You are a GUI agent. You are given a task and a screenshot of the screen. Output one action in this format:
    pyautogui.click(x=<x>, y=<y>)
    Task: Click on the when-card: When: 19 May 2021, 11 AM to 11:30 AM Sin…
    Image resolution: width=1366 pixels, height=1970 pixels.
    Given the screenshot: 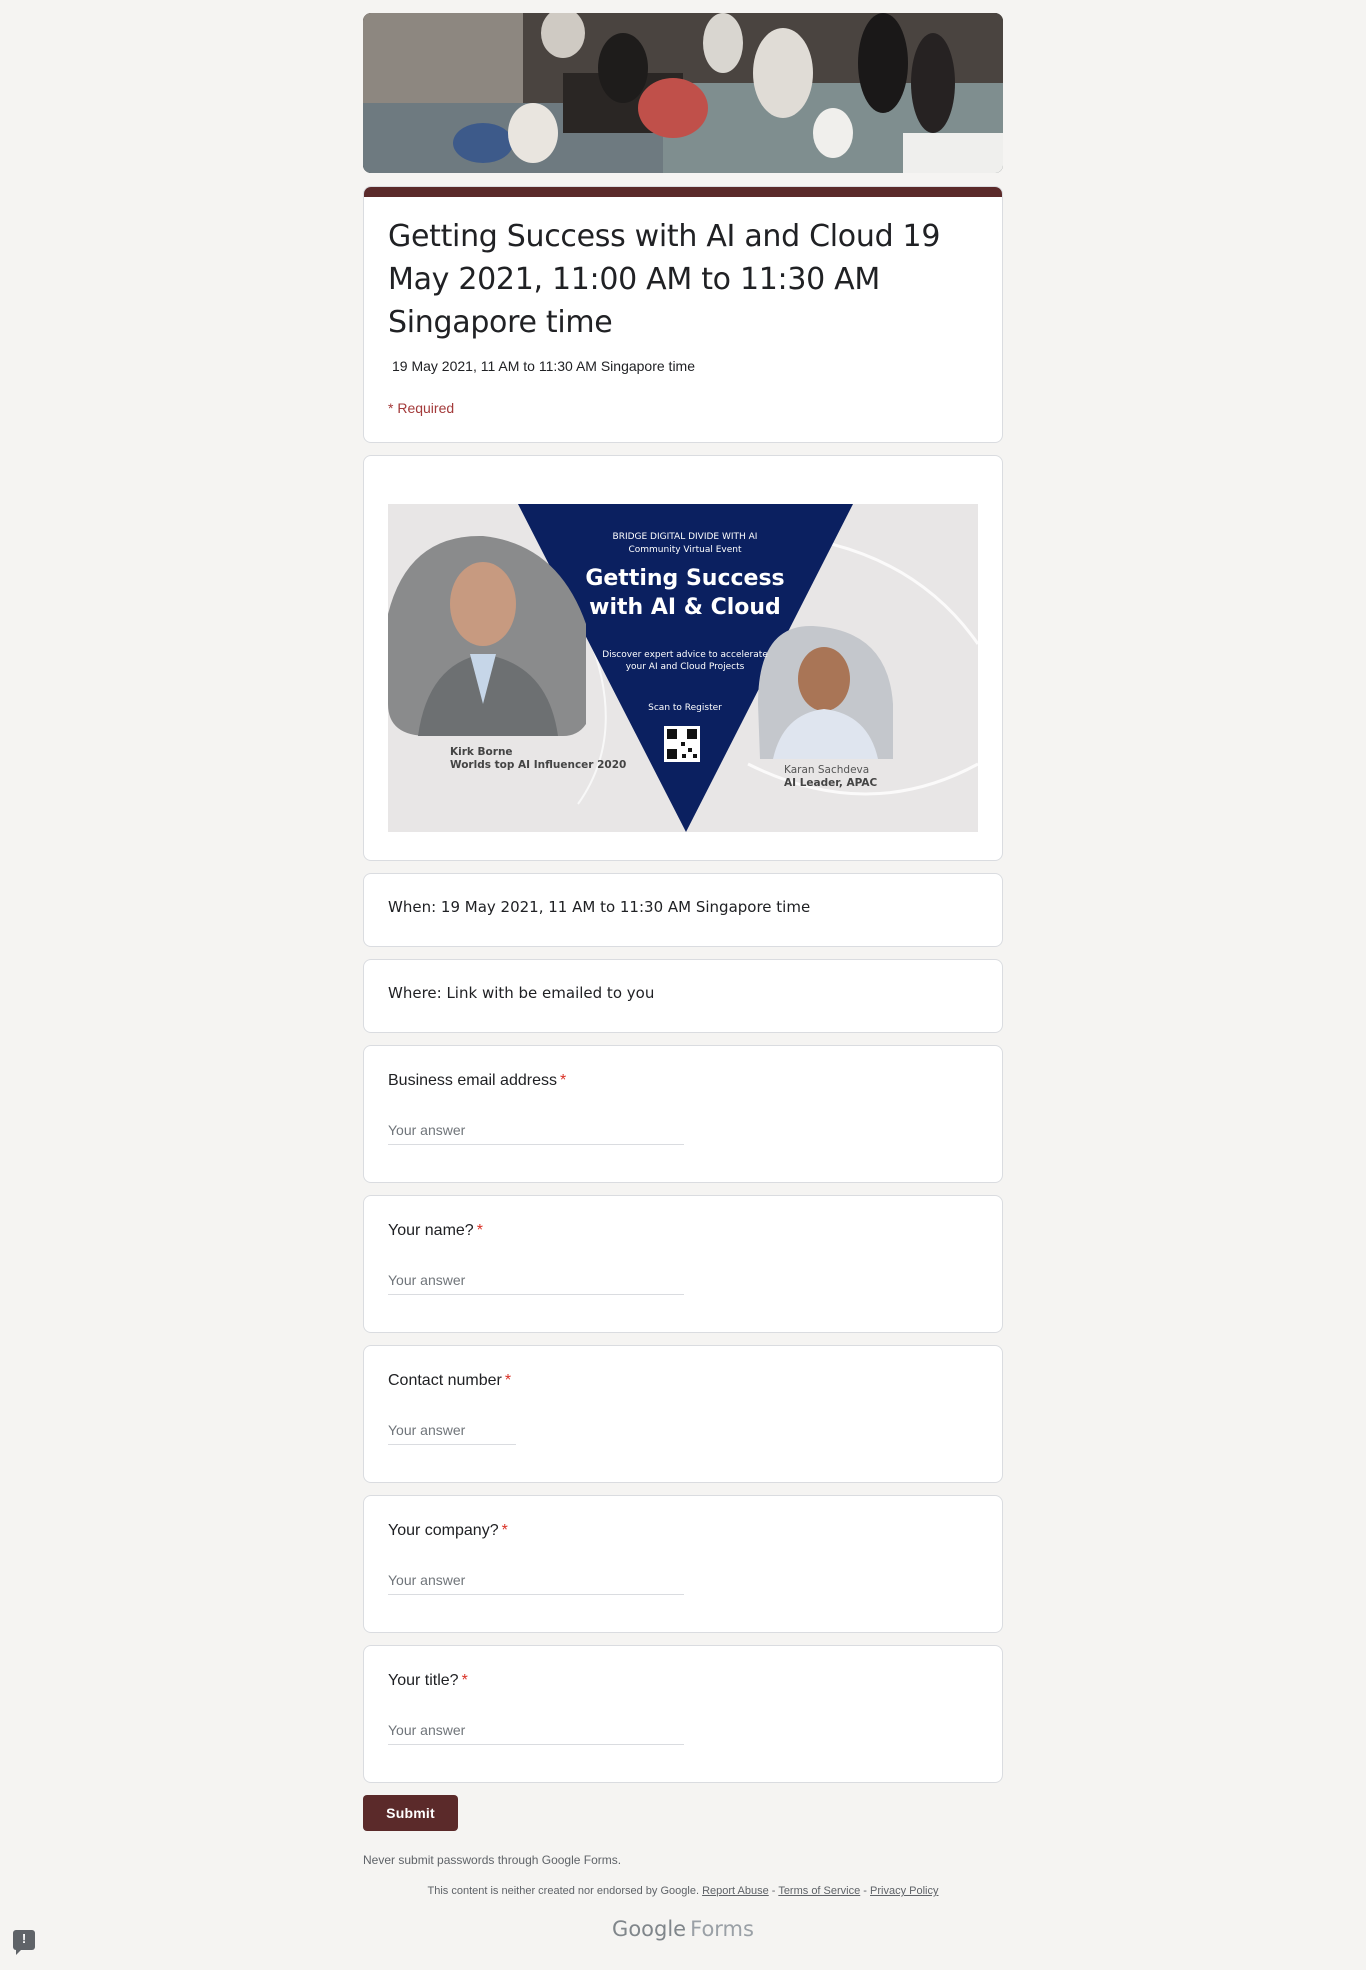 What is the action you would take?
    pyautogui.click(x=683, y=910)
    